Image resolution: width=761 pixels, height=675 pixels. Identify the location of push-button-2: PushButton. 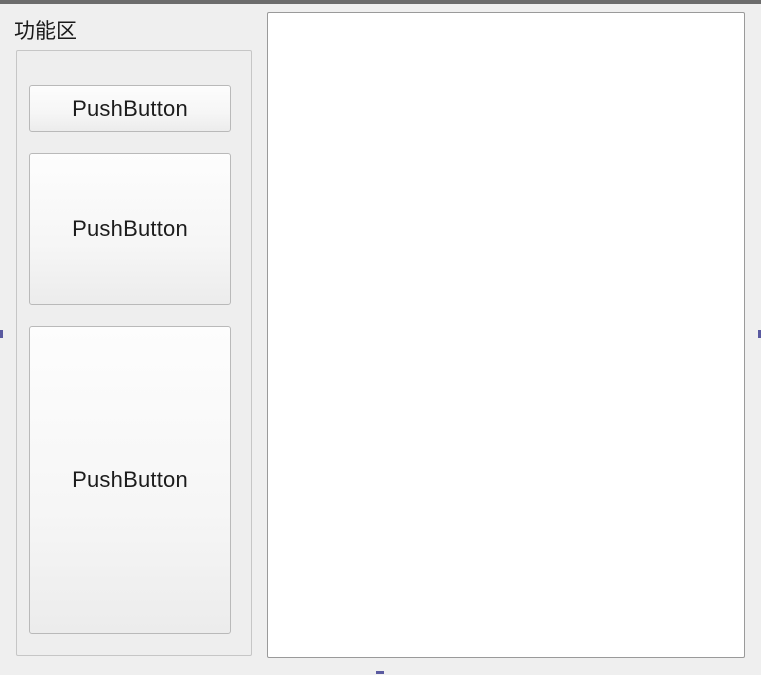
(130, 229).